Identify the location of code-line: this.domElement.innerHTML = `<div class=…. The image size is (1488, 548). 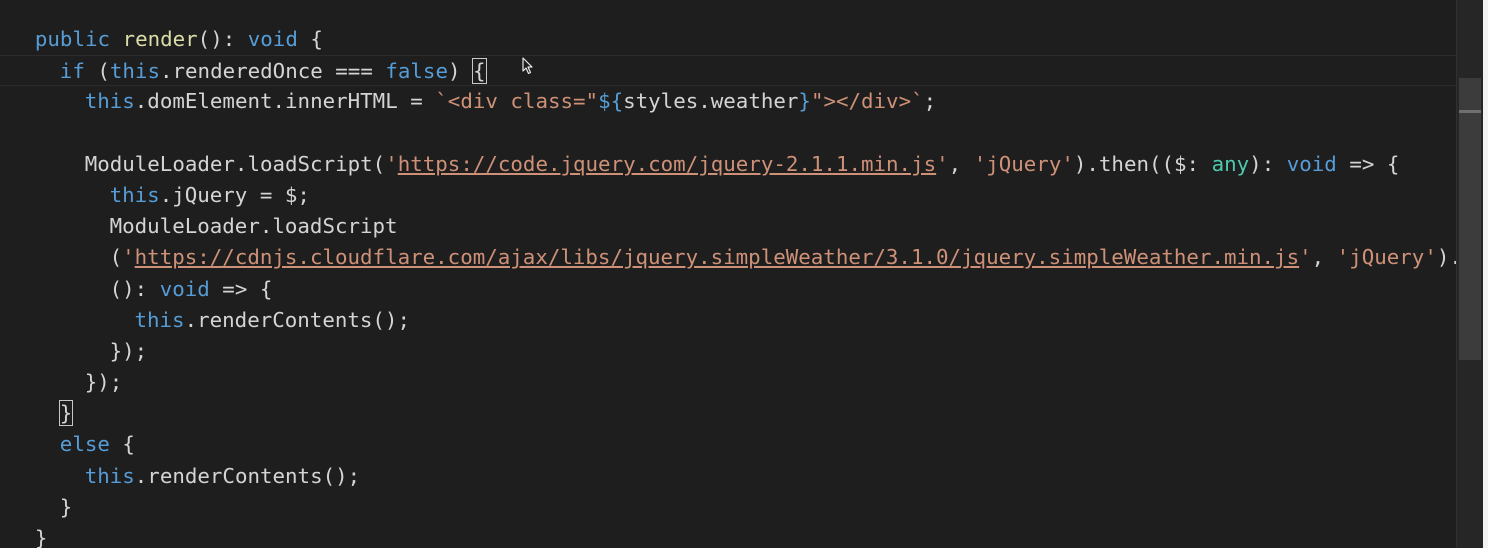
(728, 101).